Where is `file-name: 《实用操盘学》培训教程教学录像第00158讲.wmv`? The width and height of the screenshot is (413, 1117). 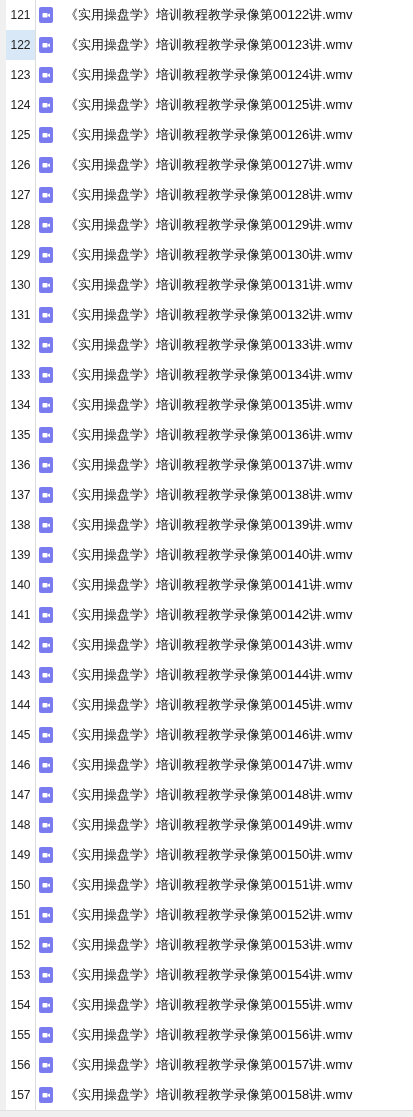 file-name: 《实用操盘学》培训教程教学录像第00158讲.wmv is located at coordinates (209, 1095).